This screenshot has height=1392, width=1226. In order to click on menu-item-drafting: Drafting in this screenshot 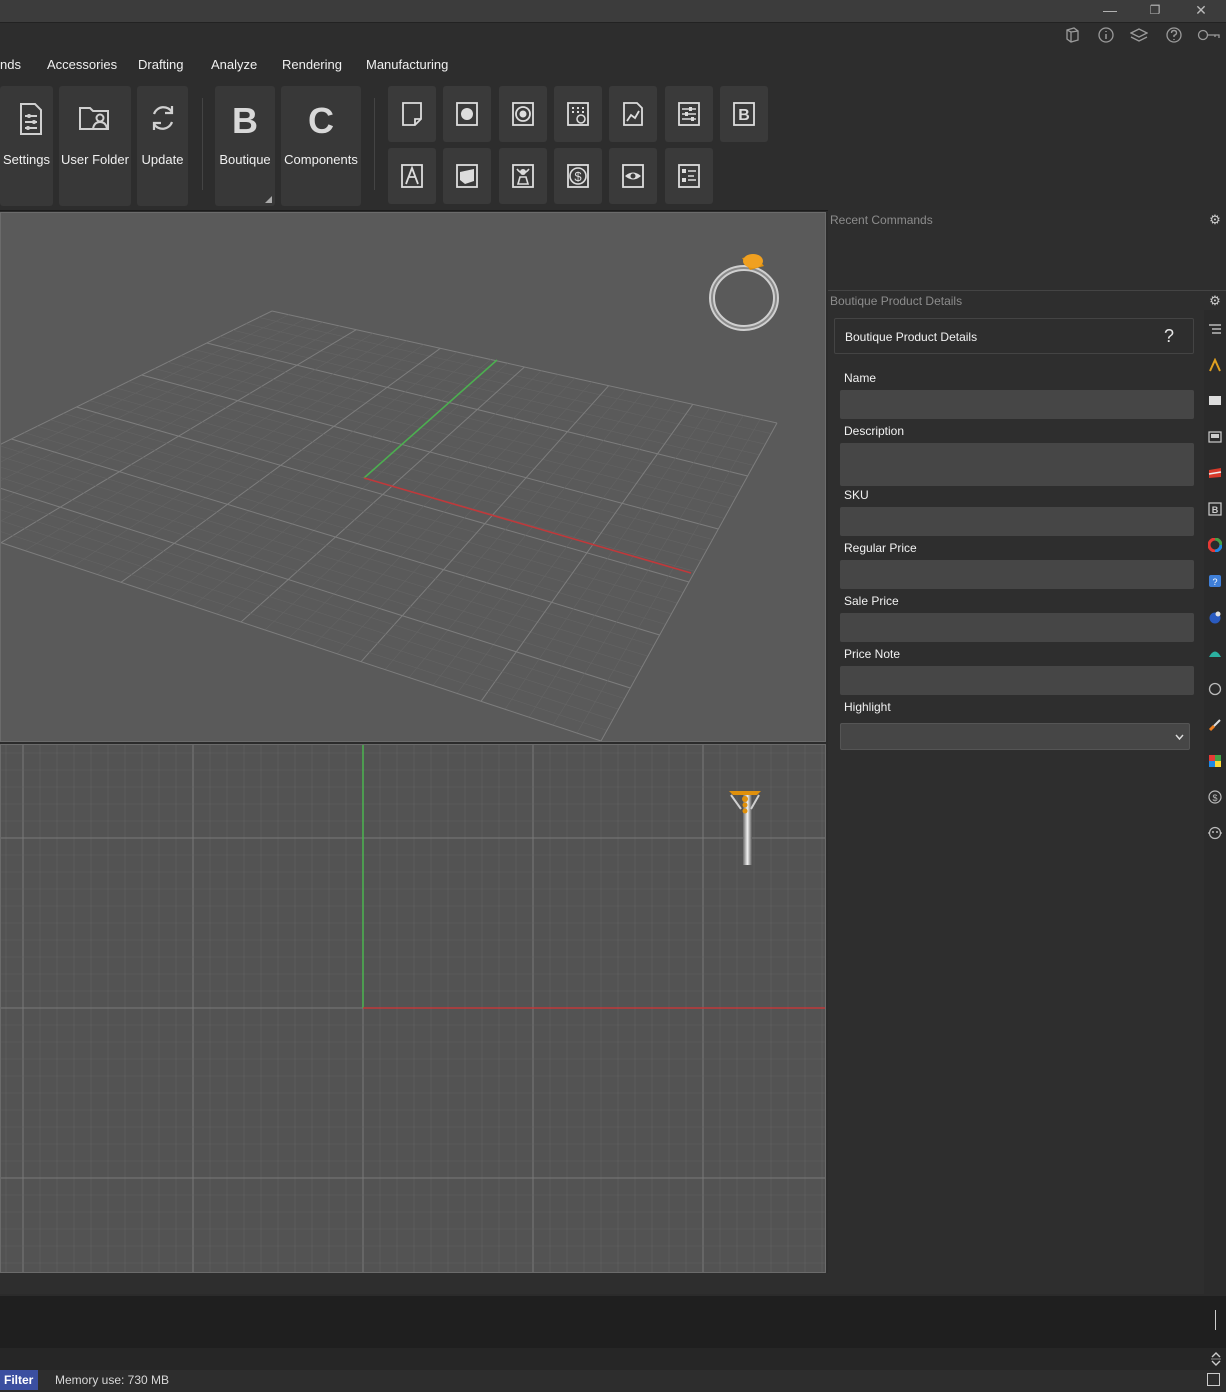, I will do `click(161, 64)`.